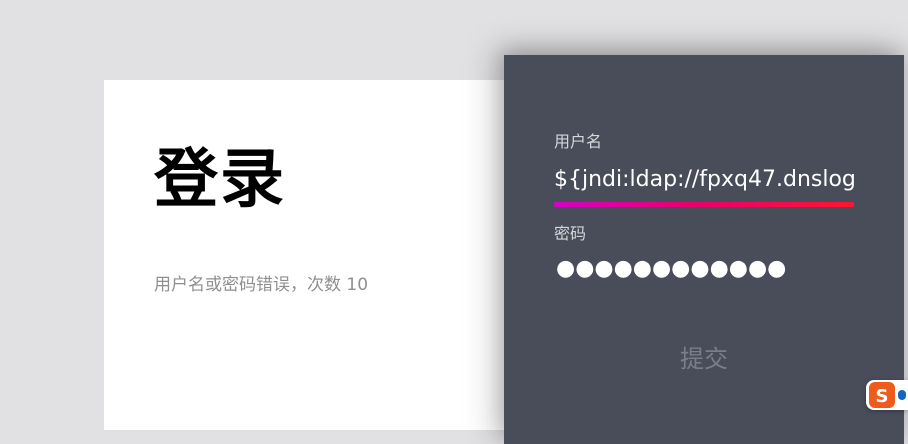 The width and height of the screenshot is (908, 444). Describe the element at coordinates (570, 233) in the screenshot. I see `password-label: 密码` at that location.